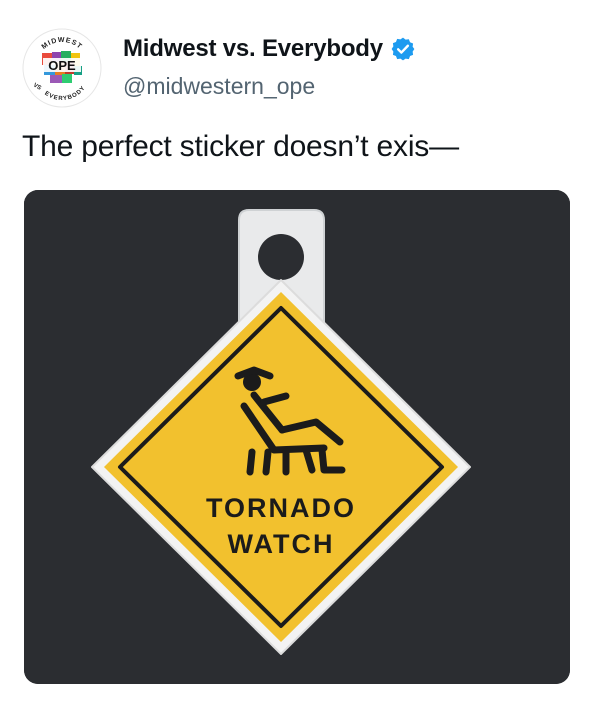 This screenshot has height=713, width=599. I want to click on display-name: Midwest vs. Everybody, so click(253, 49).